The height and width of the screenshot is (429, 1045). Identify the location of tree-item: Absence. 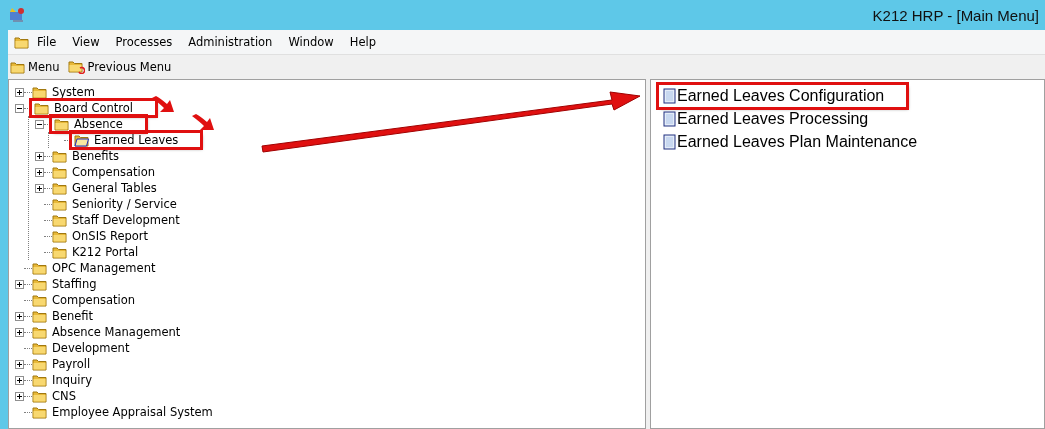
(98, 124).